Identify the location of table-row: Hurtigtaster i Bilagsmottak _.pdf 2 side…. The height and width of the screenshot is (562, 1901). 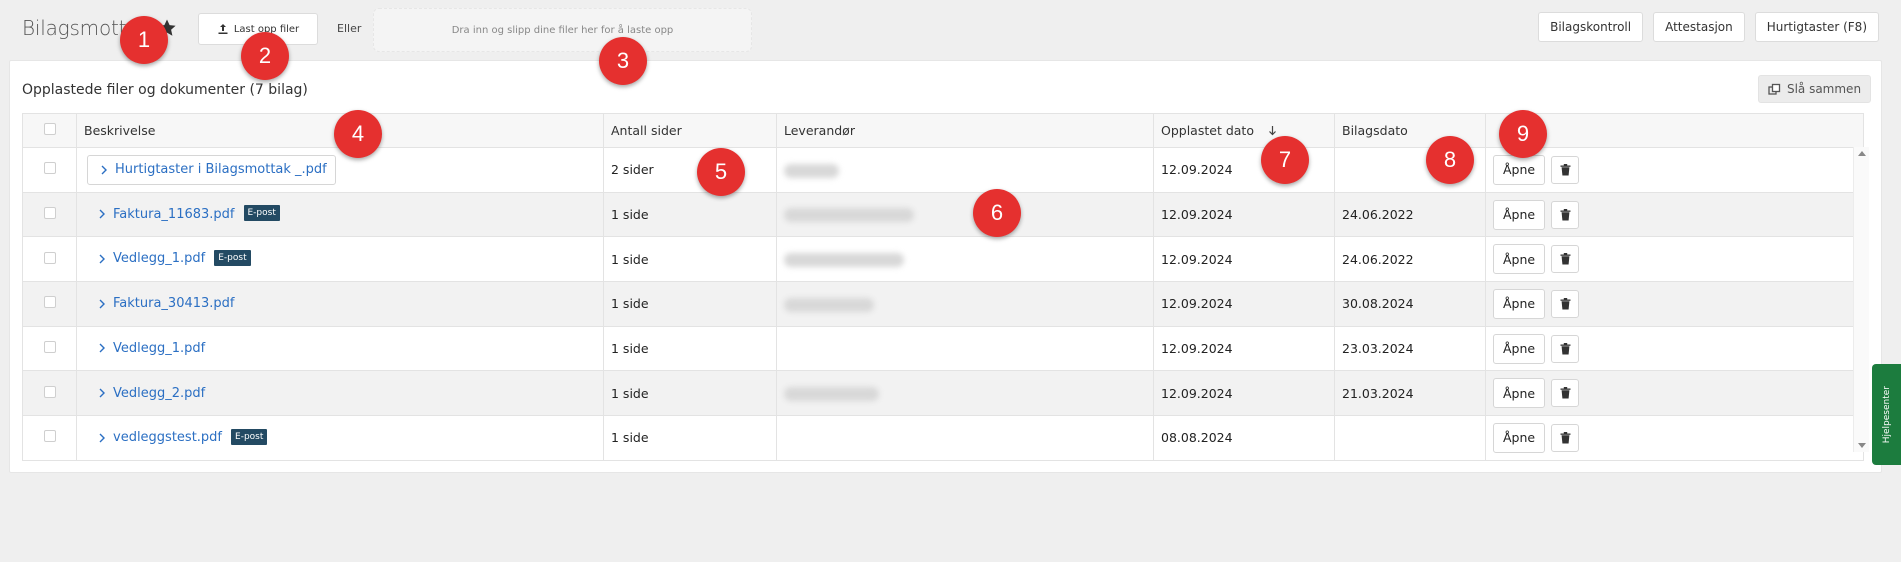
(943, 170).